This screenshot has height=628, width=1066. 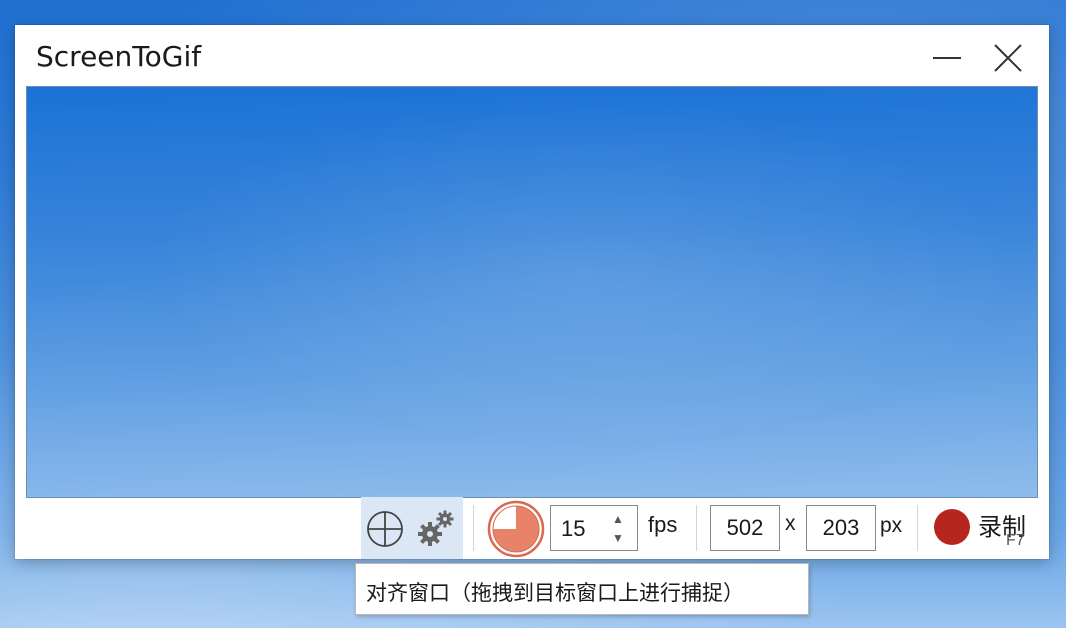 What do you see at coordinates (119, 56) in the screenshot?
I see `window-title: ScreenToGif` at bounding box center [119, 56].